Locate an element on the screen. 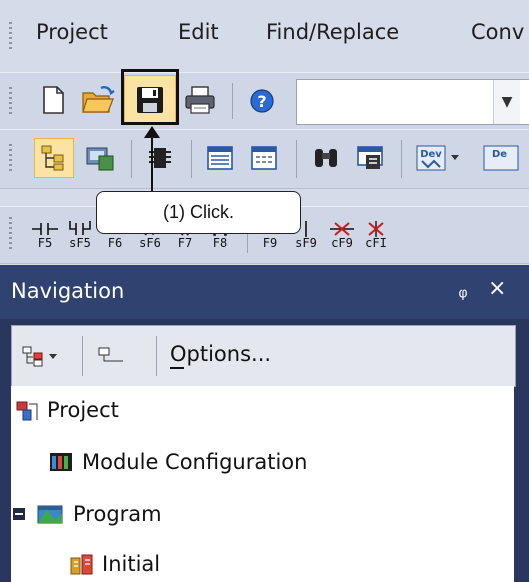 Image resolution: width=529 pixels, height=582 pixels. save-highlight-frame is located at coordinates (150, 97).